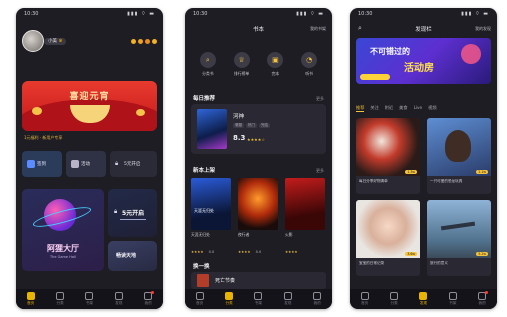  I want to click on quick-action-2: 活动, so click(86, 164).